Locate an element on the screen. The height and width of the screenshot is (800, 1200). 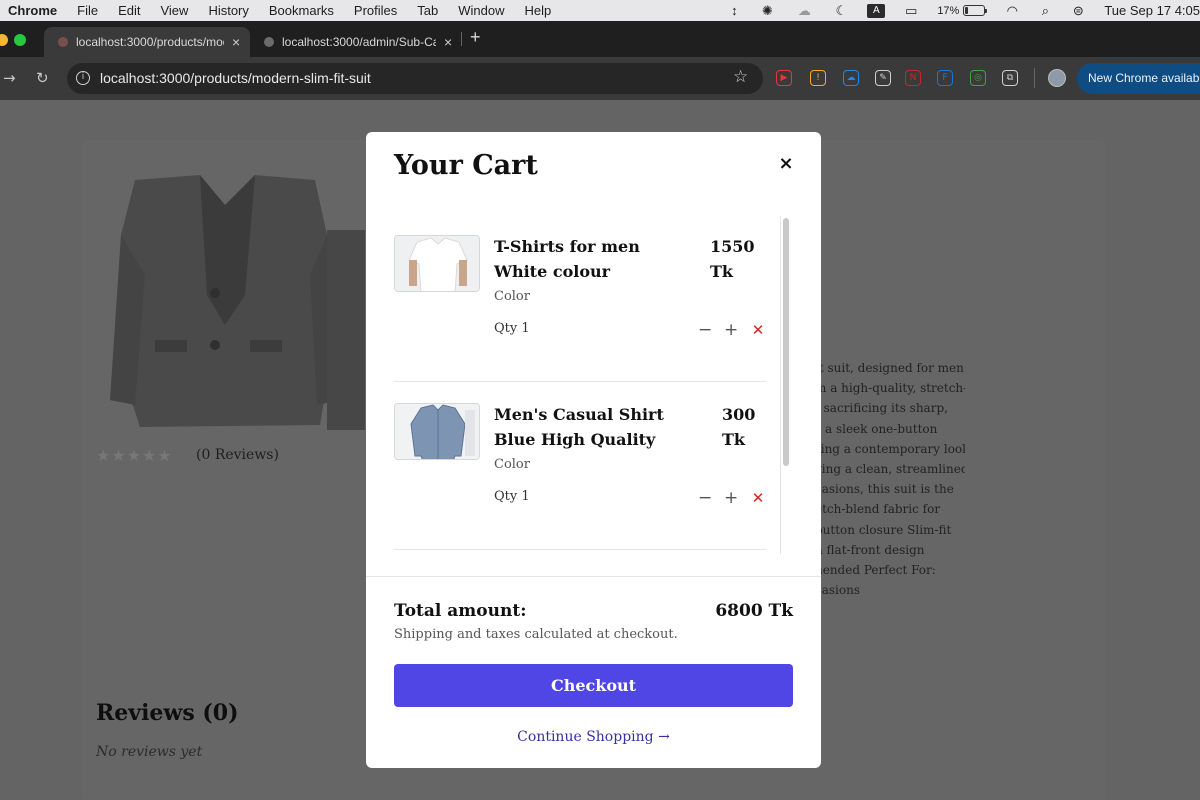
item-name: T-Shirts for men White colour is located at coordinates (594, 259).